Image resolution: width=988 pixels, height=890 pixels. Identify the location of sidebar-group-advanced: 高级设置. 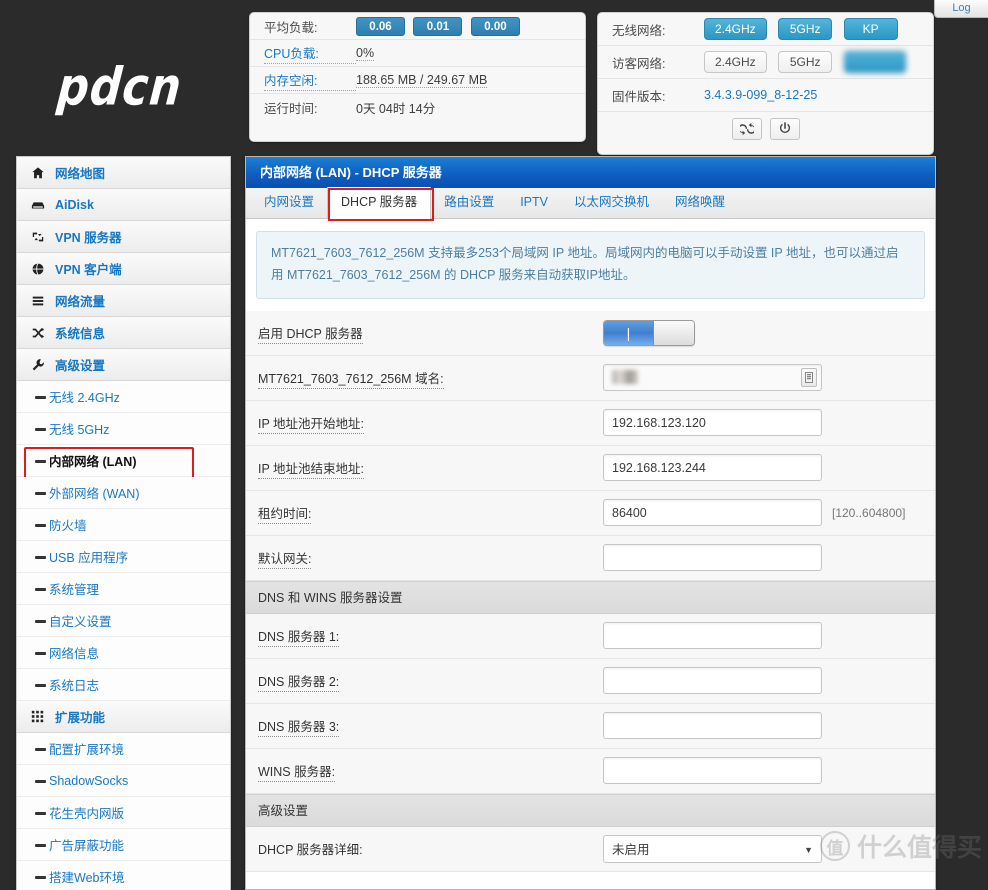
(123, 365).